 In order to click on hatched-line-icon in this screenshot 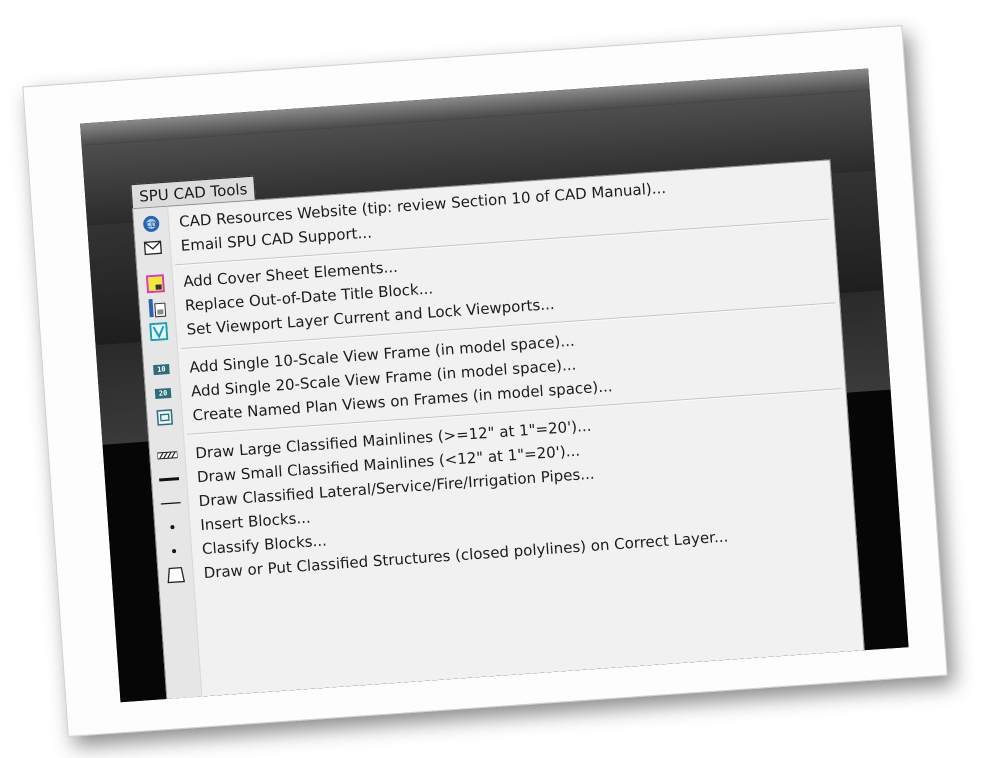, I will do `click(167, 455)`.